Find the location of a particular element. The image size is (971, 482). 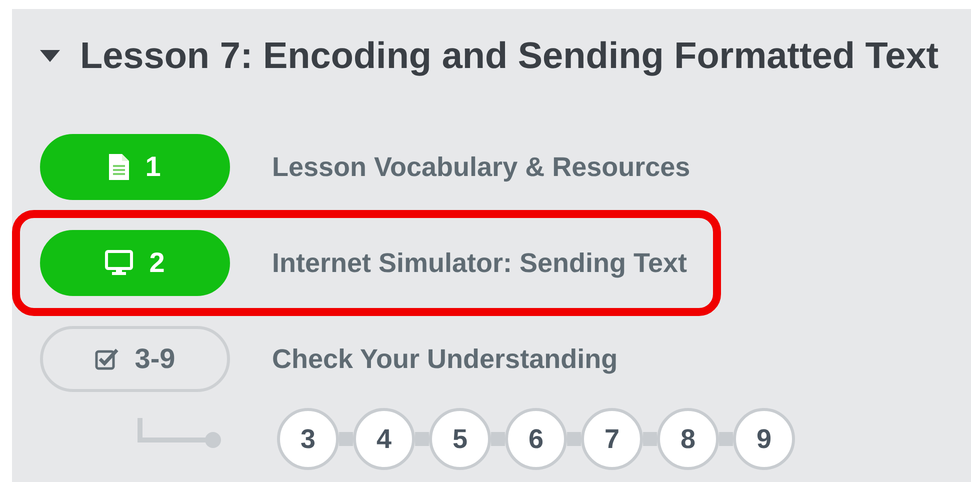

activity-button: 3-9 is located at coordinates (135, 359).